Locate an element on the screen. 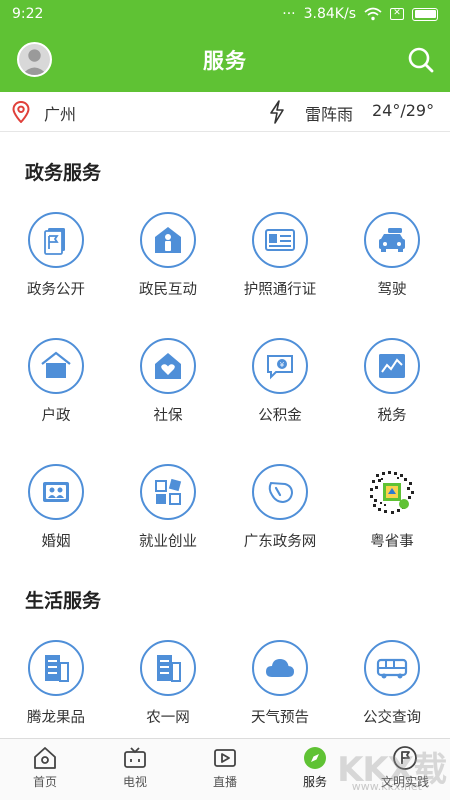 The image size is (450, 800). whistle-icon is located at coordinates (281, 492).